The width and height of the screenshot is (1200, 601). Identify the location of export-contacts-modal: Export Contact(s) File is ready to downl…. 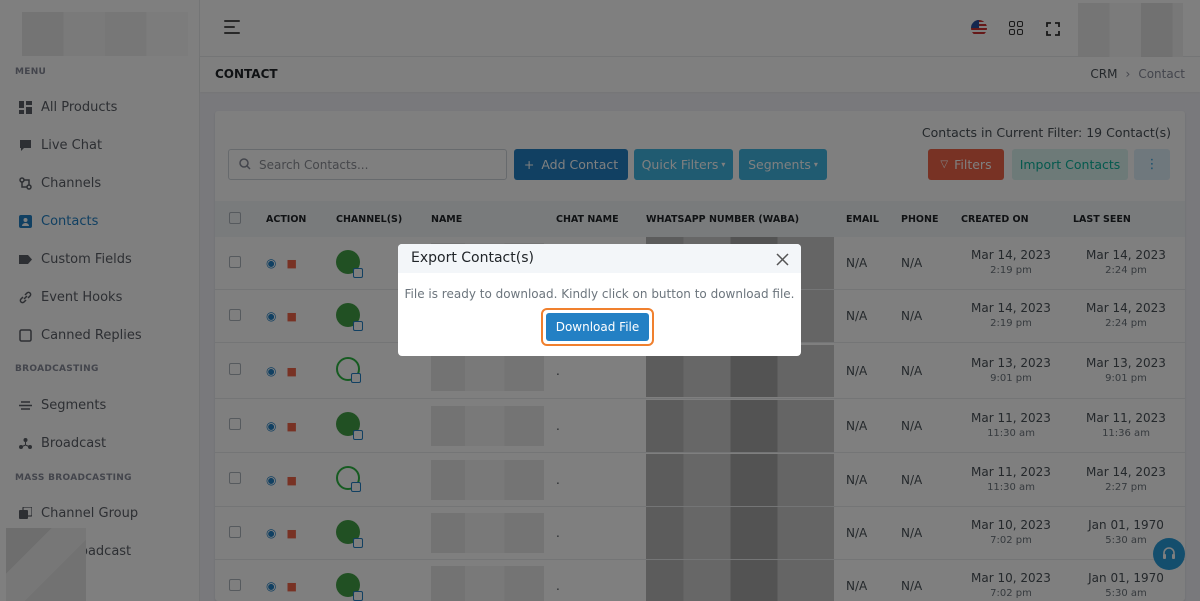
(599, 300).